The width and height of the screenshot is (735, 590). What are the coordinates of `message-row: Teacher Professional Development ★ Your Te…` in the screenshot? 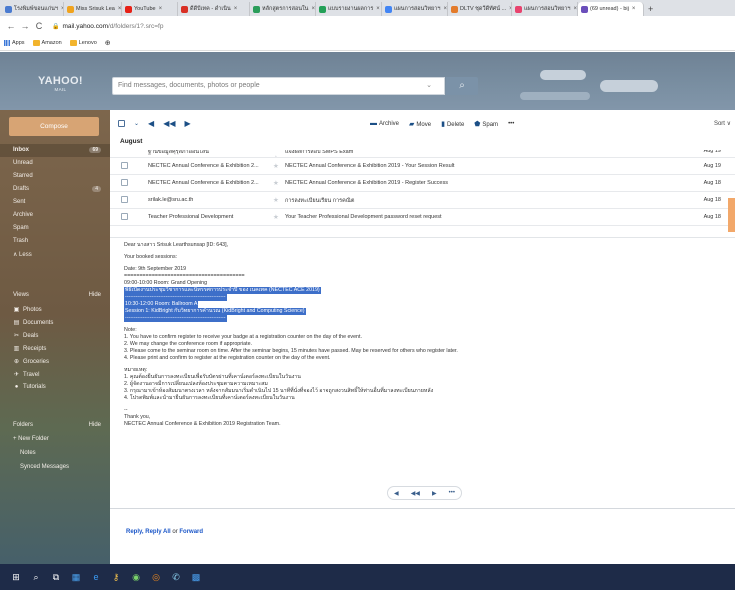 It's located at (422, 217).